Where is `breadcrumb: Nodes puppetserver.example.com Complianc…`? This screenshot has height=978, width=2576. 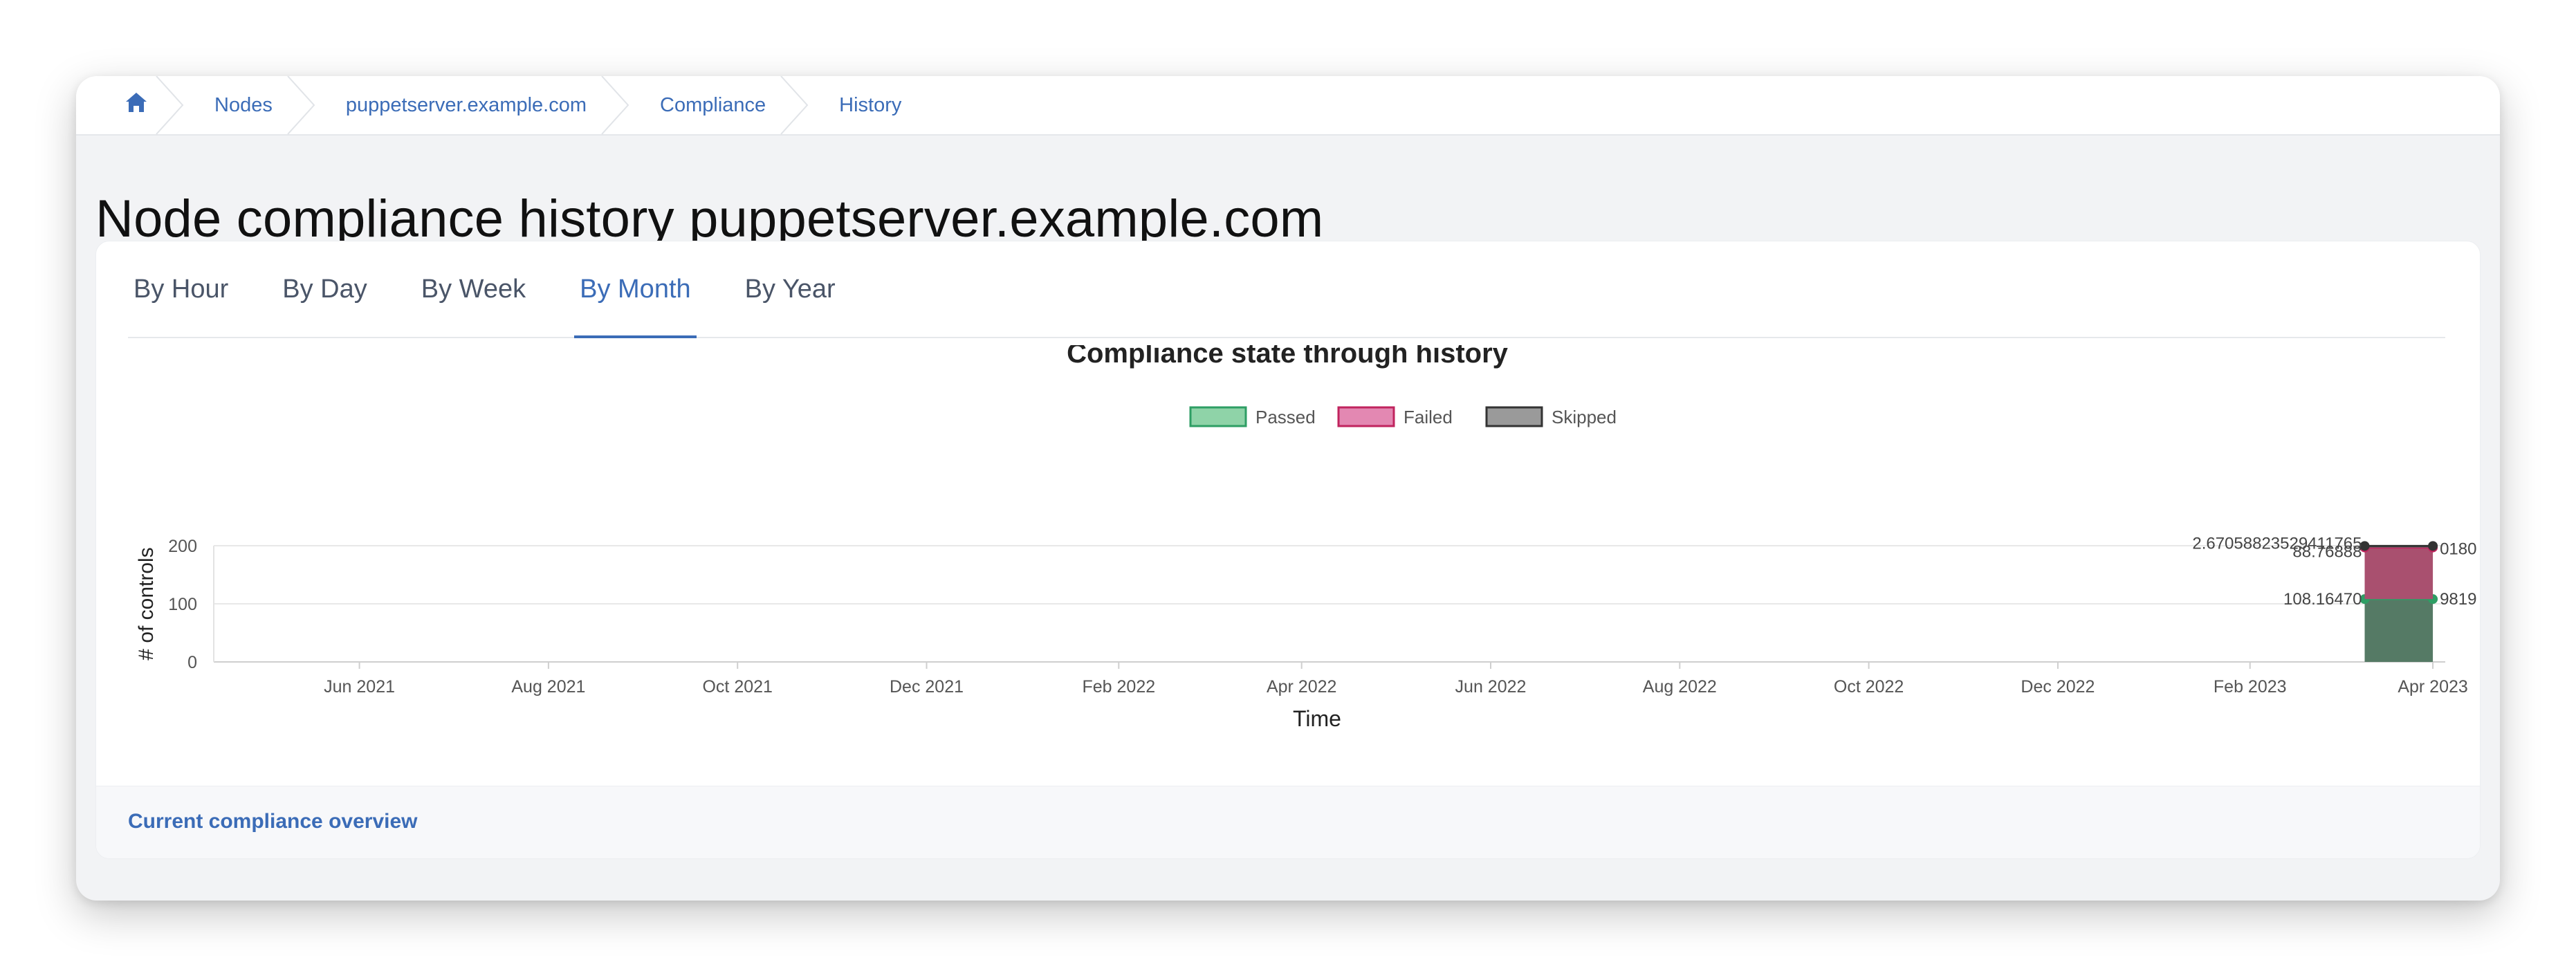 breadcrumb: Nodes puppetserver.example.com Complianc… is located at coordinates (1288, 106).